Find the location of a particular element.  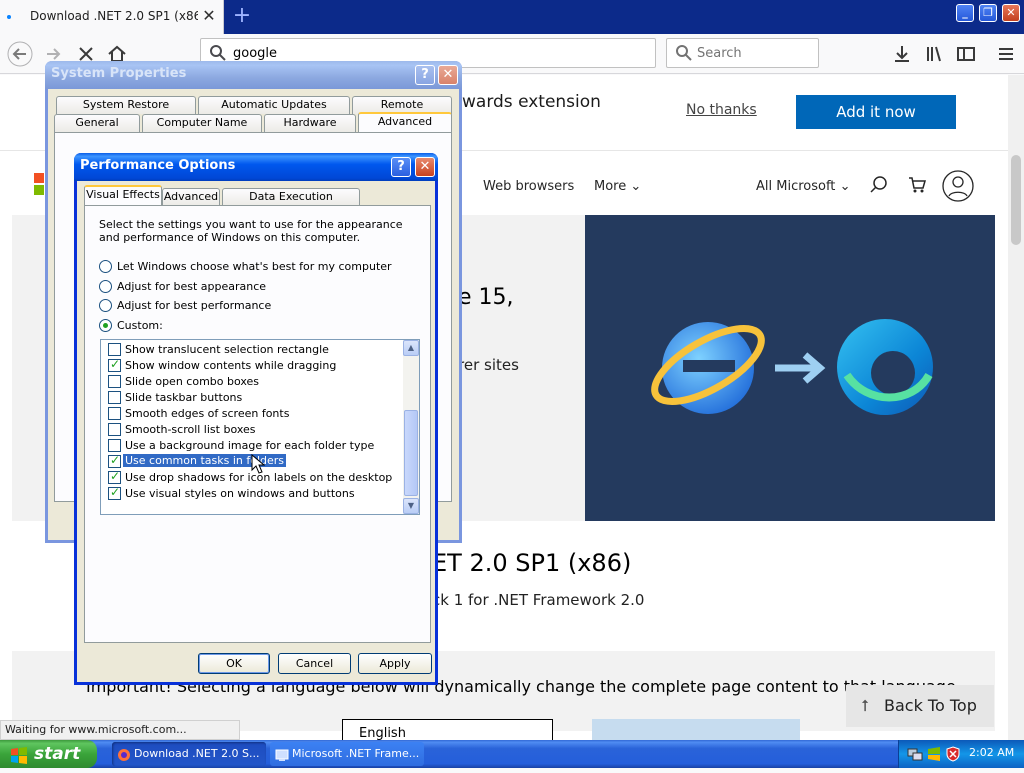

add-it-now-button: Add it now is located at coordinates (876, 112).